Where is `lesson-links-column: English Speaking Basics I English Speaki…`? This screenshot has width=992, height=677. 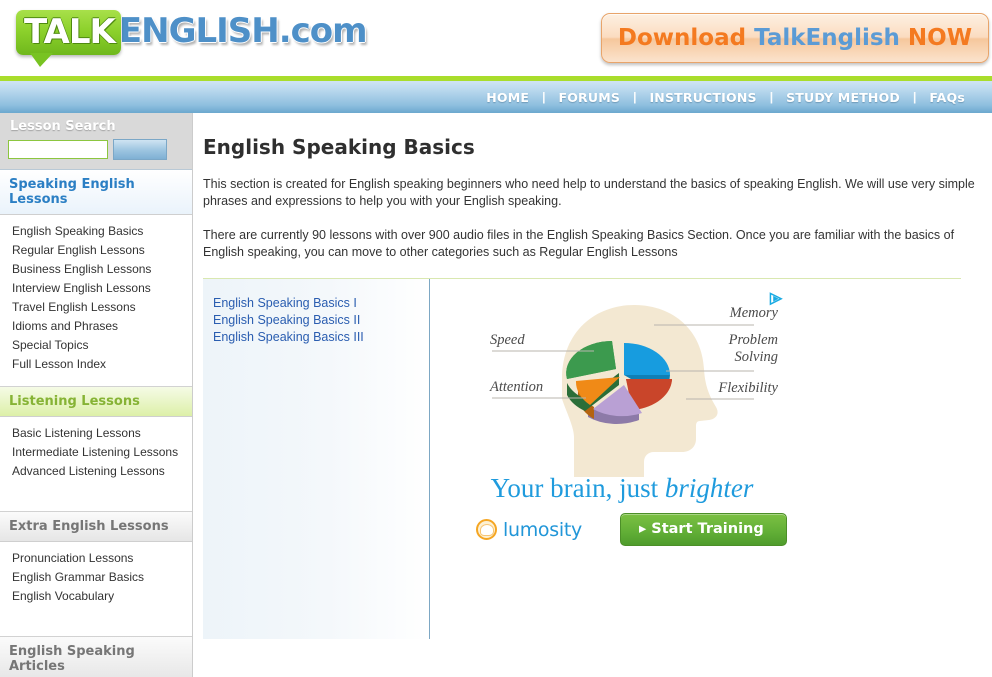
lesson-links-column: English Speaking Basics I English Speaki… is located at coordinates (316, 459).